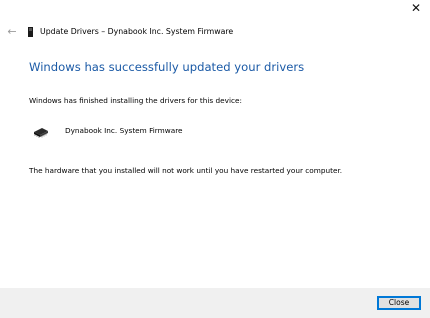 The width and height of the screenshot is (430, 318). I want to click on device-name: Dynabook Inc. System Firmware, so click(124, 130).